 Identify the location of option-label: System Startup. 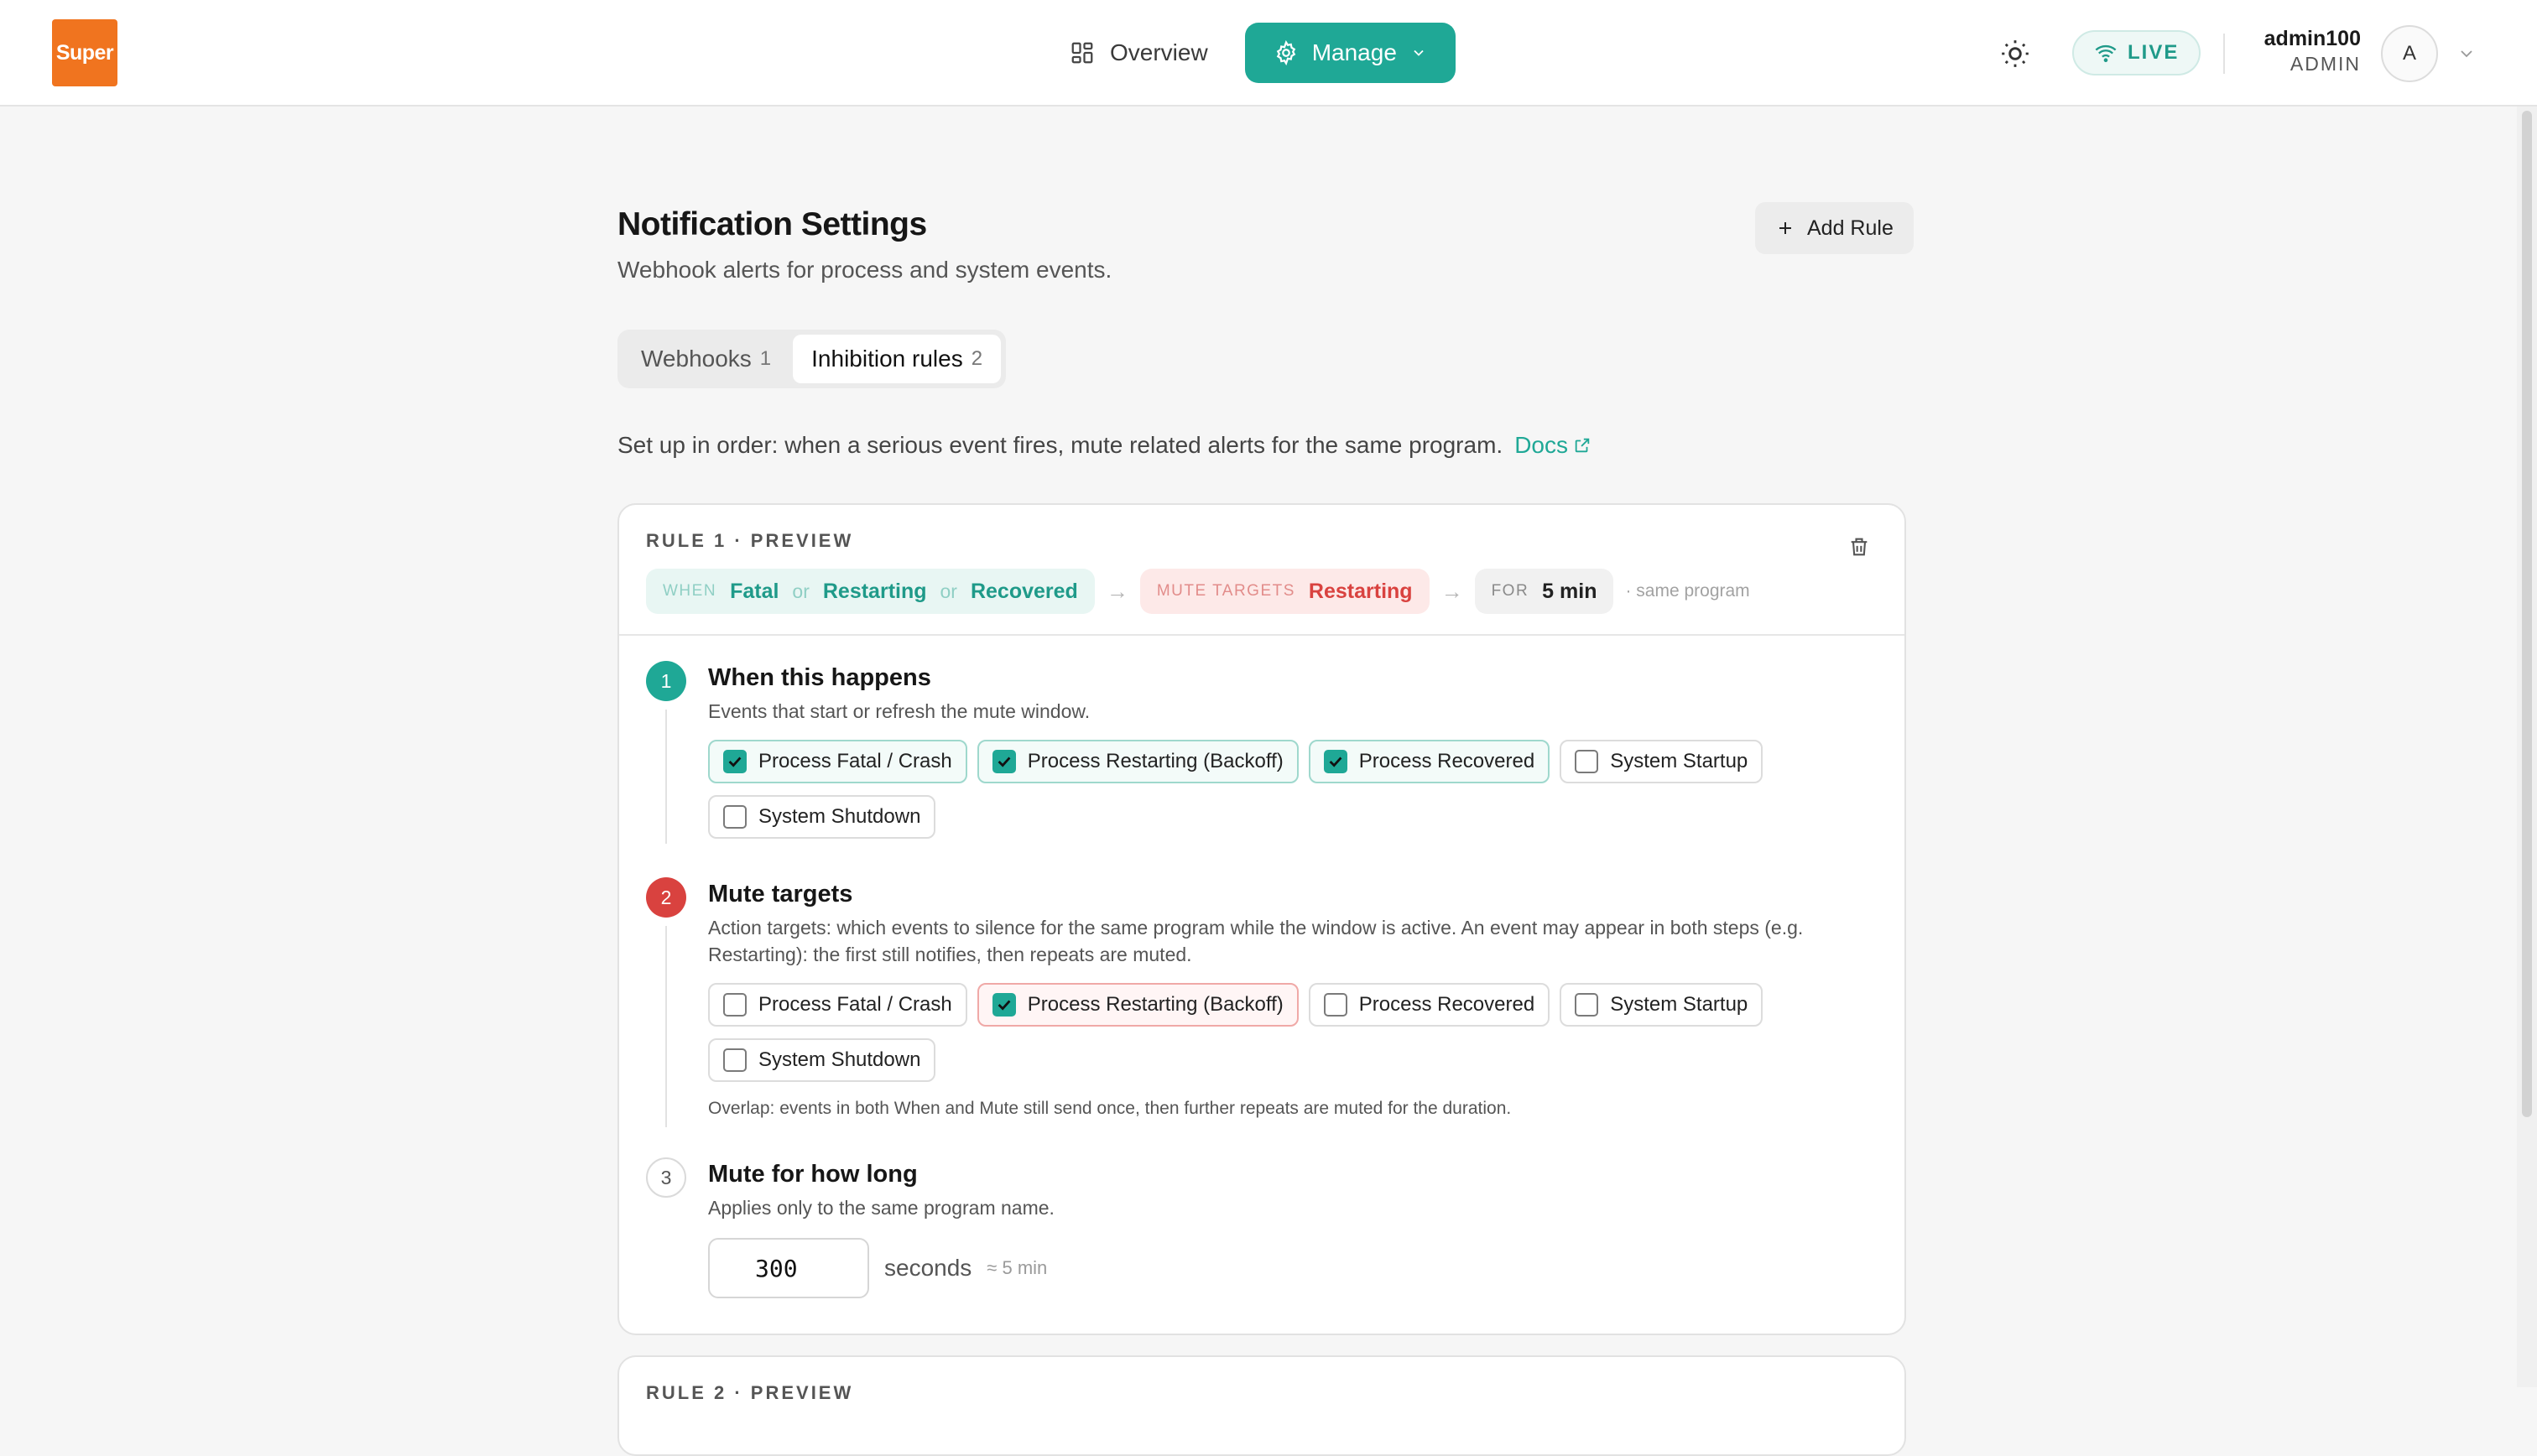
(1679, 761).